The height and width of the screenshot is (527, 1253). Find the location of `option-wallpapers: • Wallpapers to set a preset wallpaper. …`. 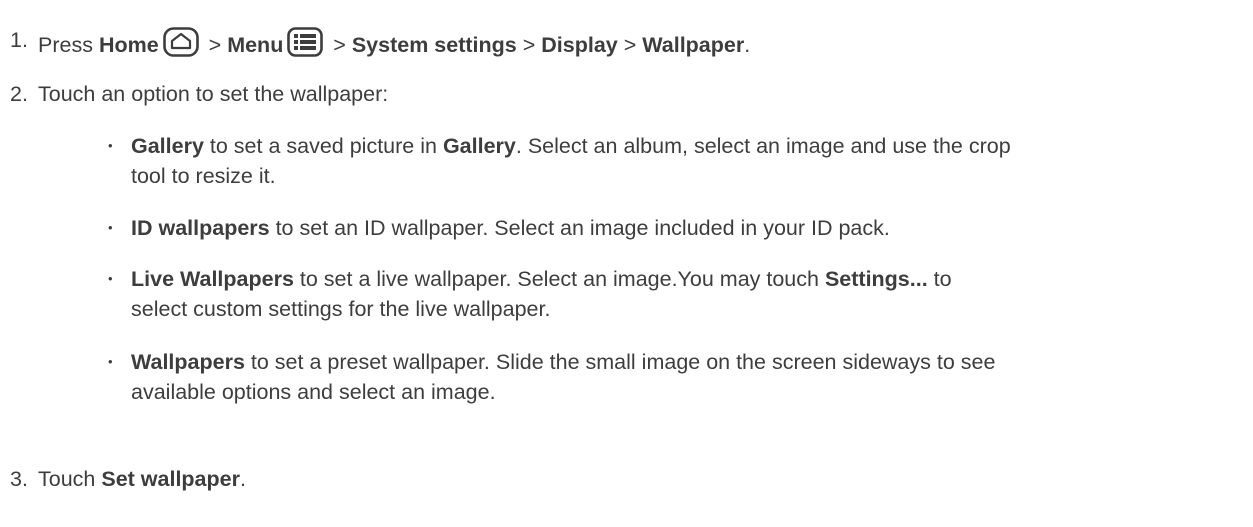

option-wallpapers: • Wallpapers to set a preset wallpaper. … is located at coordinates (668, 378).